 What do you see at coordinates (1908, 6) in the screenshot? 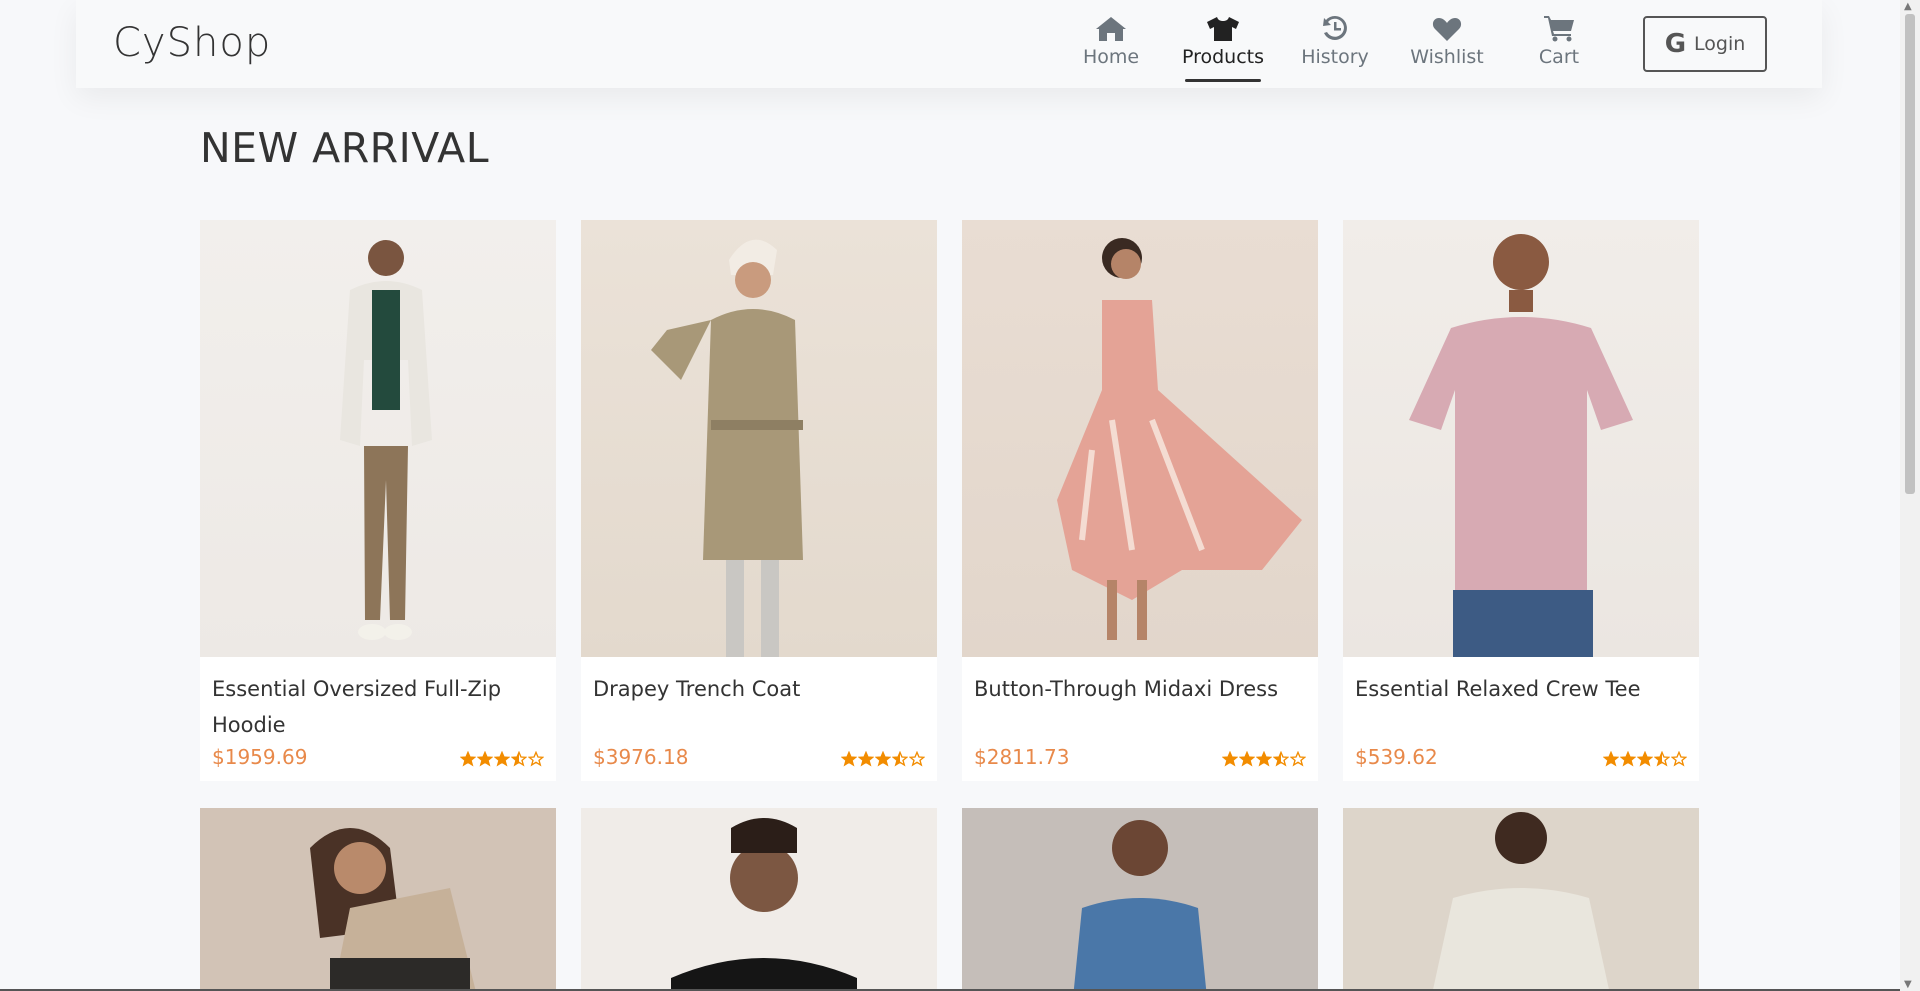
I see `scroll-up-icon: ▲` at bounding box center [1908, 6].